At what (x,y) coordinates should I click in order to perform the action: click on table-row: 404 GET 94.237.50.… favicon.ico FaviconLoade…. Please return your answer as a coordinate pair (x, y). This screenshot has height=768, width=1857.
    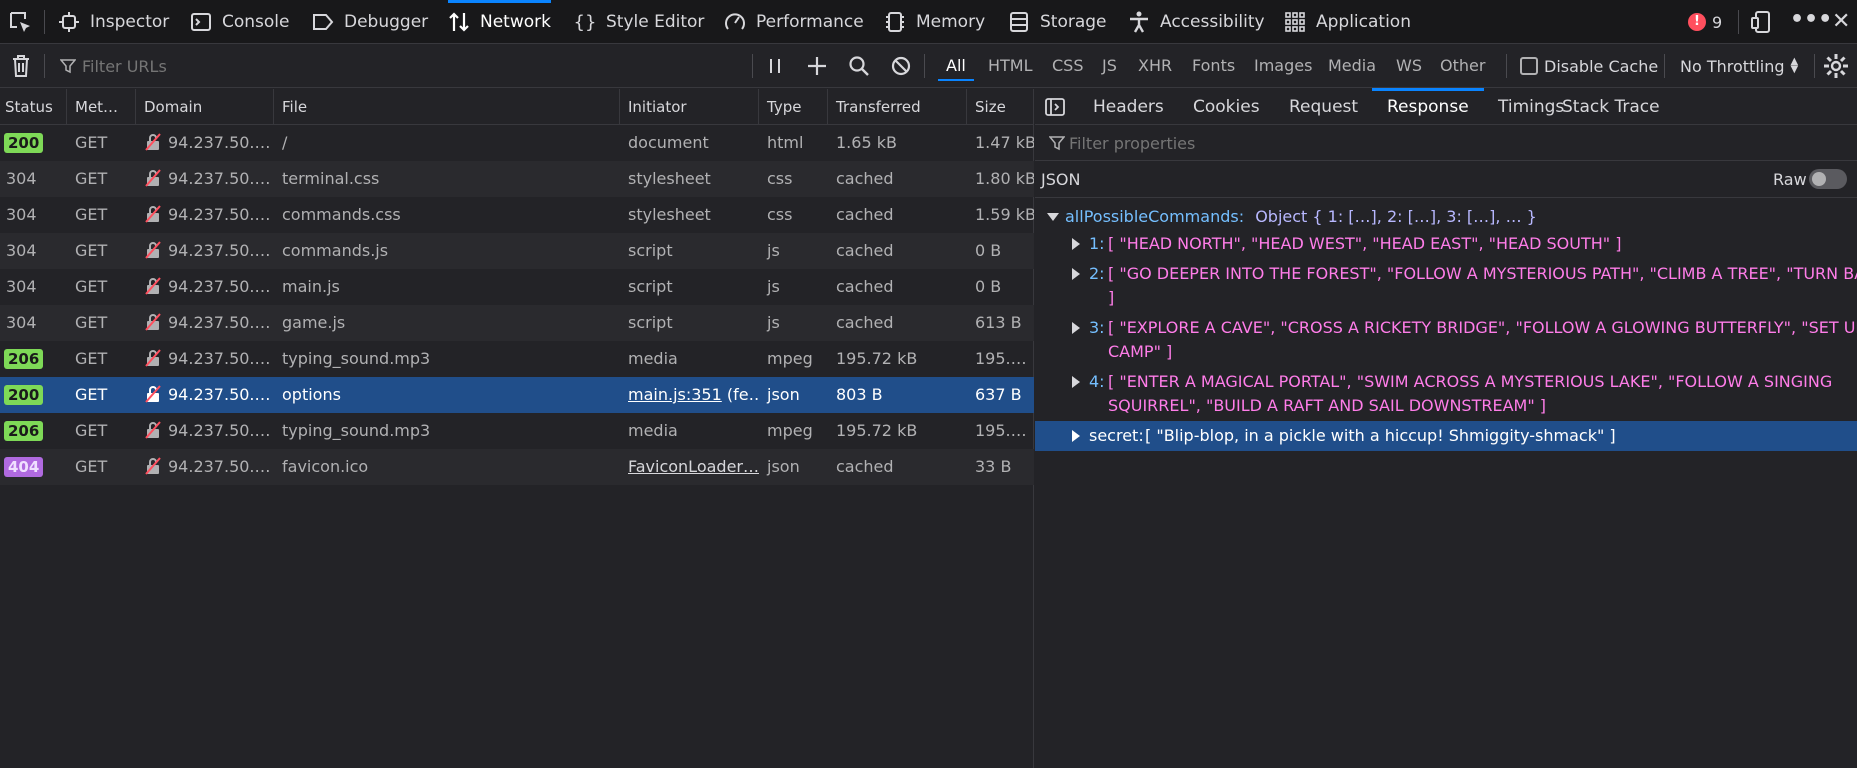
    Looking at the image, I should click on (517, 467).